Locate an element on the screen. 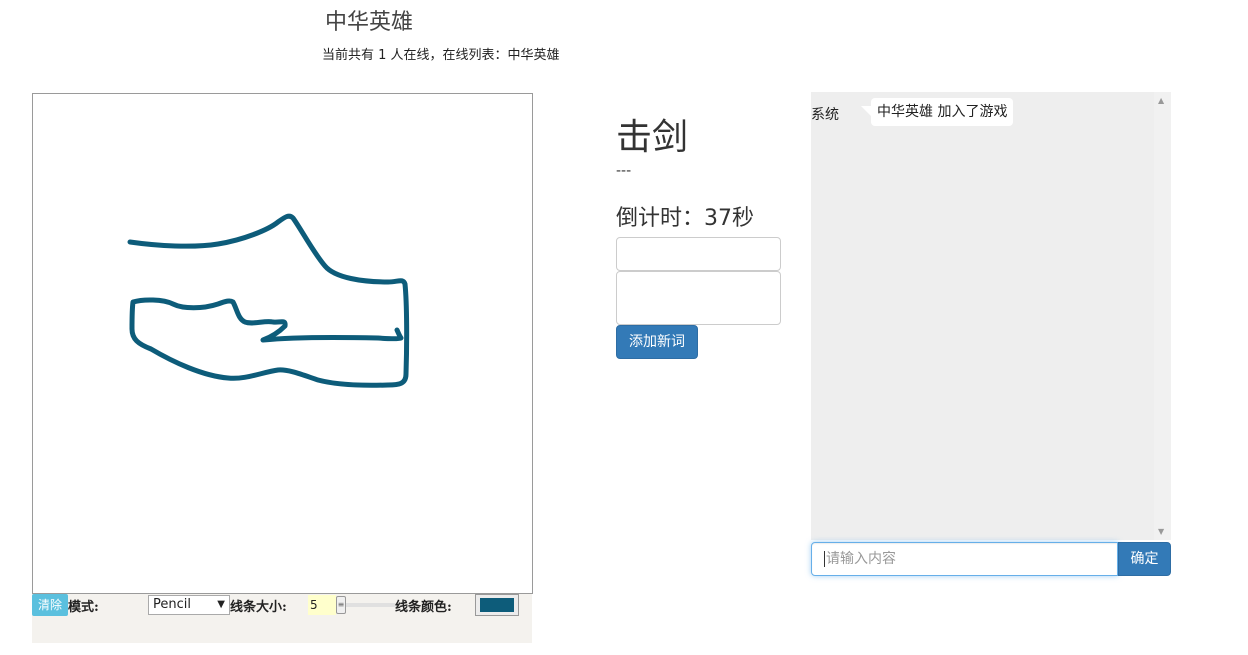 This screenshot has width=1248, height=655. line-color-label: 线条颜色: is located at coordinates (423, 607).